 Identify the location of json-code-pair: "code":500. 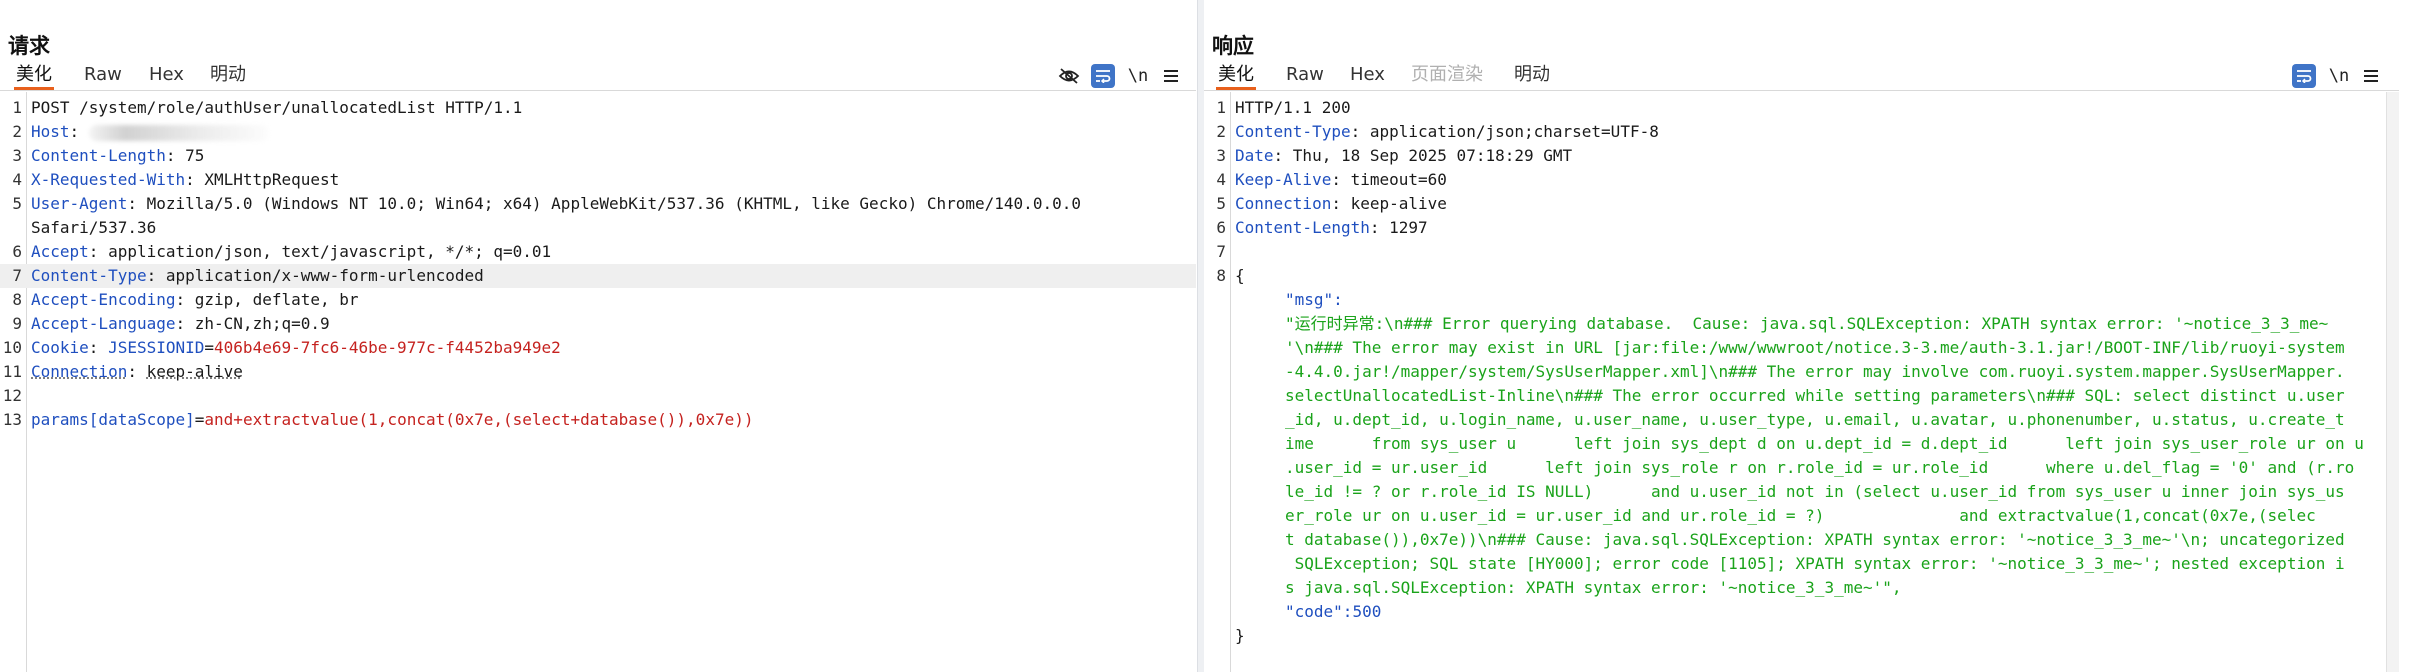
(1333, 612).